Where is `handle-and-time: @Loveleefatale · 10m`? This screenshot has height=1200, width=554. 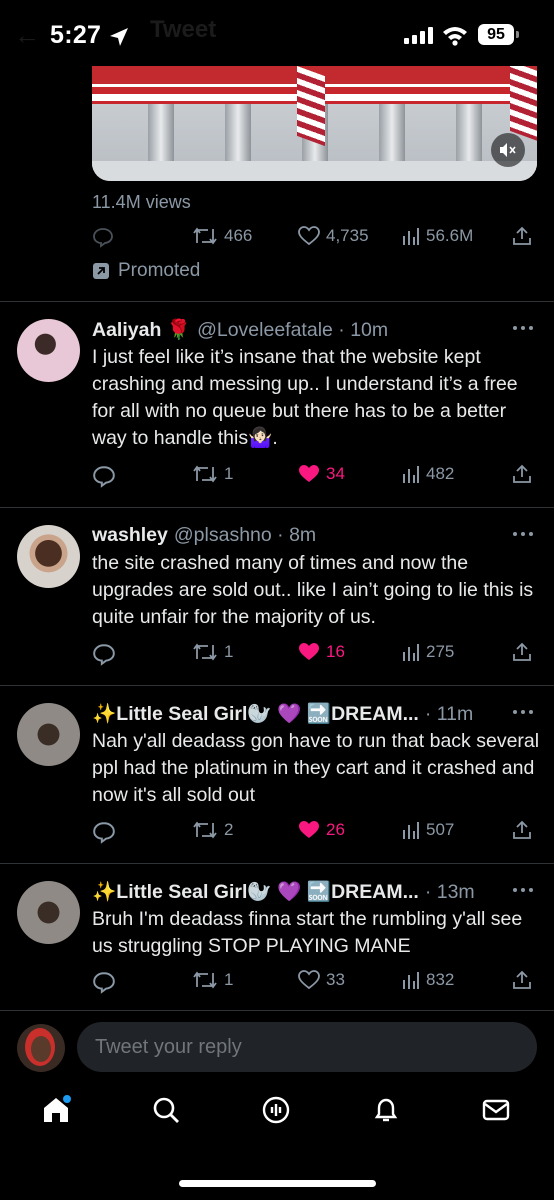
handle-and-time: @Loveleefatale · 10m is located at coordinates (292, 330).